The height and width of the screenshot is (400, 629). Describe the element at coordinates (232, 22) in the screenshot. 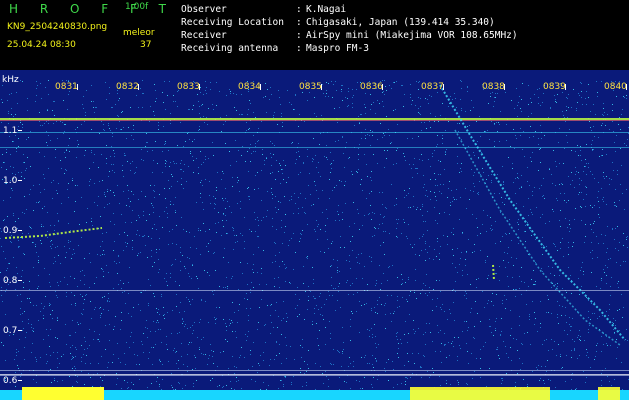

I see `info-label: Receiving Location` at that location.